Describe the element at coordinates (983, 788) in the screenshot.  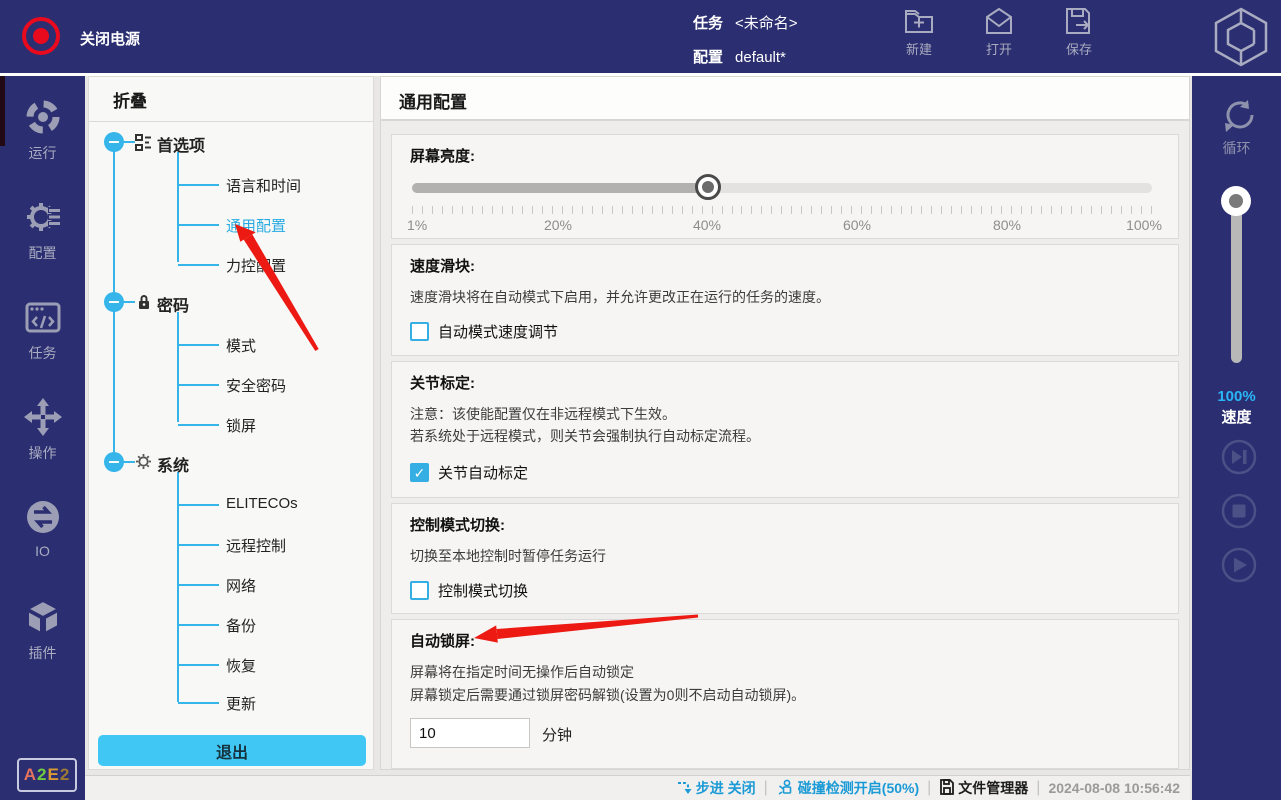
I see `file-manager-button: 文件管理器` at that location.